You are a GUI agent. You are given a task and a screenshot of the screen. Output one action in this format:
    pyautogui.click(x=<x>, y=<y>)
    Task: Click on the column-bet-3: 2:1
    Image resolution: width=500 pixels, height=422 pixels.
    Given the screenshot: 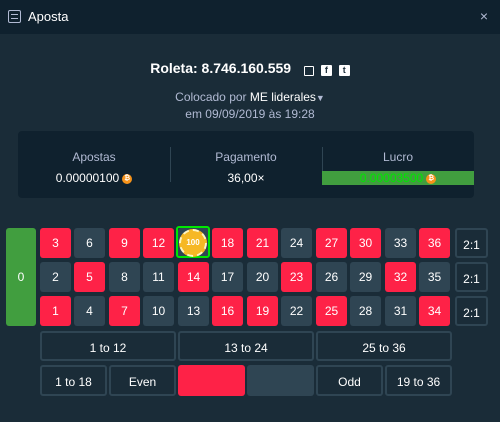 What is the action you would take?
    pyautogui.click(x=471, y=311)
    